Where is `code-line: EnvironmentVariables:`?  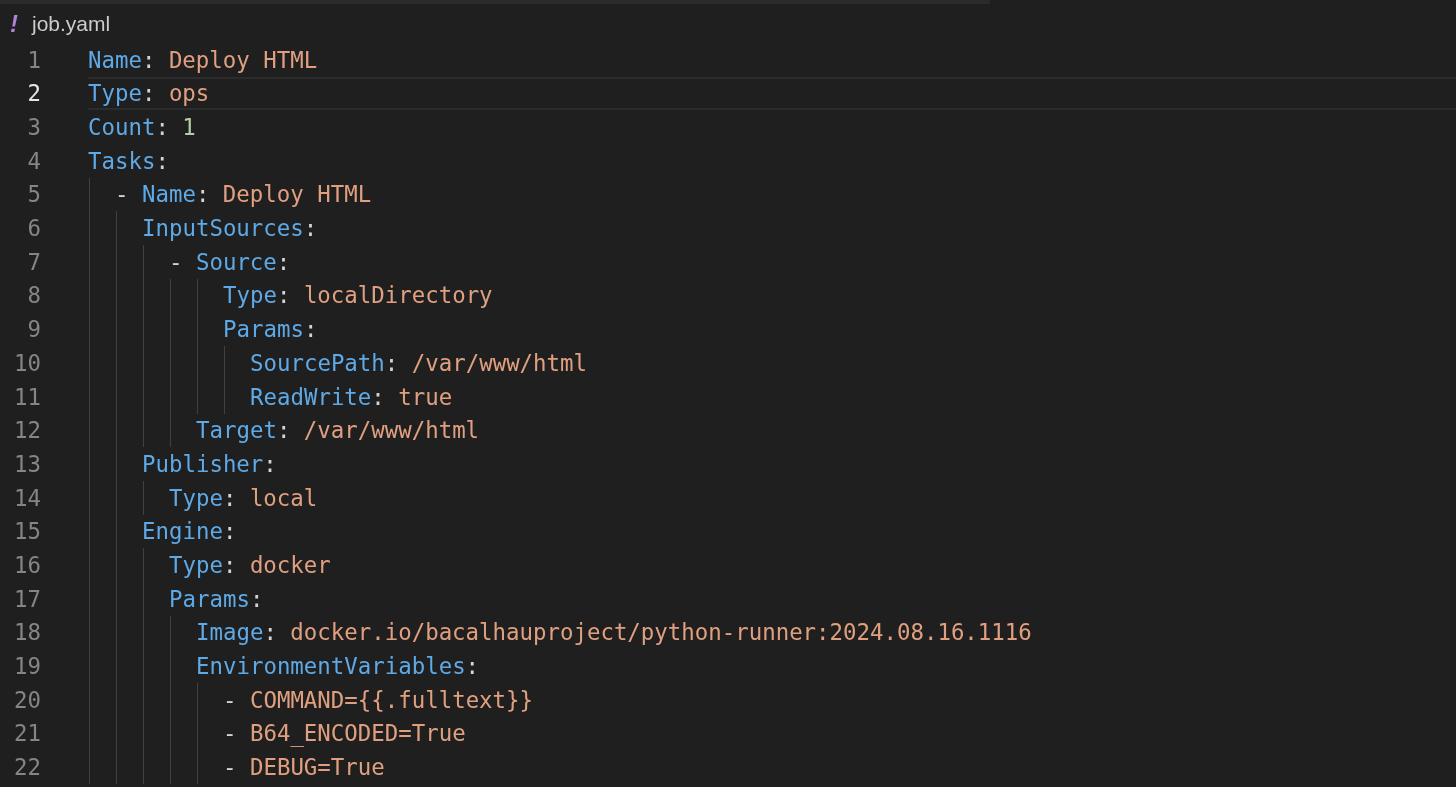 code-line: EnvironmentVariables: is located at coordinates (338, 666).